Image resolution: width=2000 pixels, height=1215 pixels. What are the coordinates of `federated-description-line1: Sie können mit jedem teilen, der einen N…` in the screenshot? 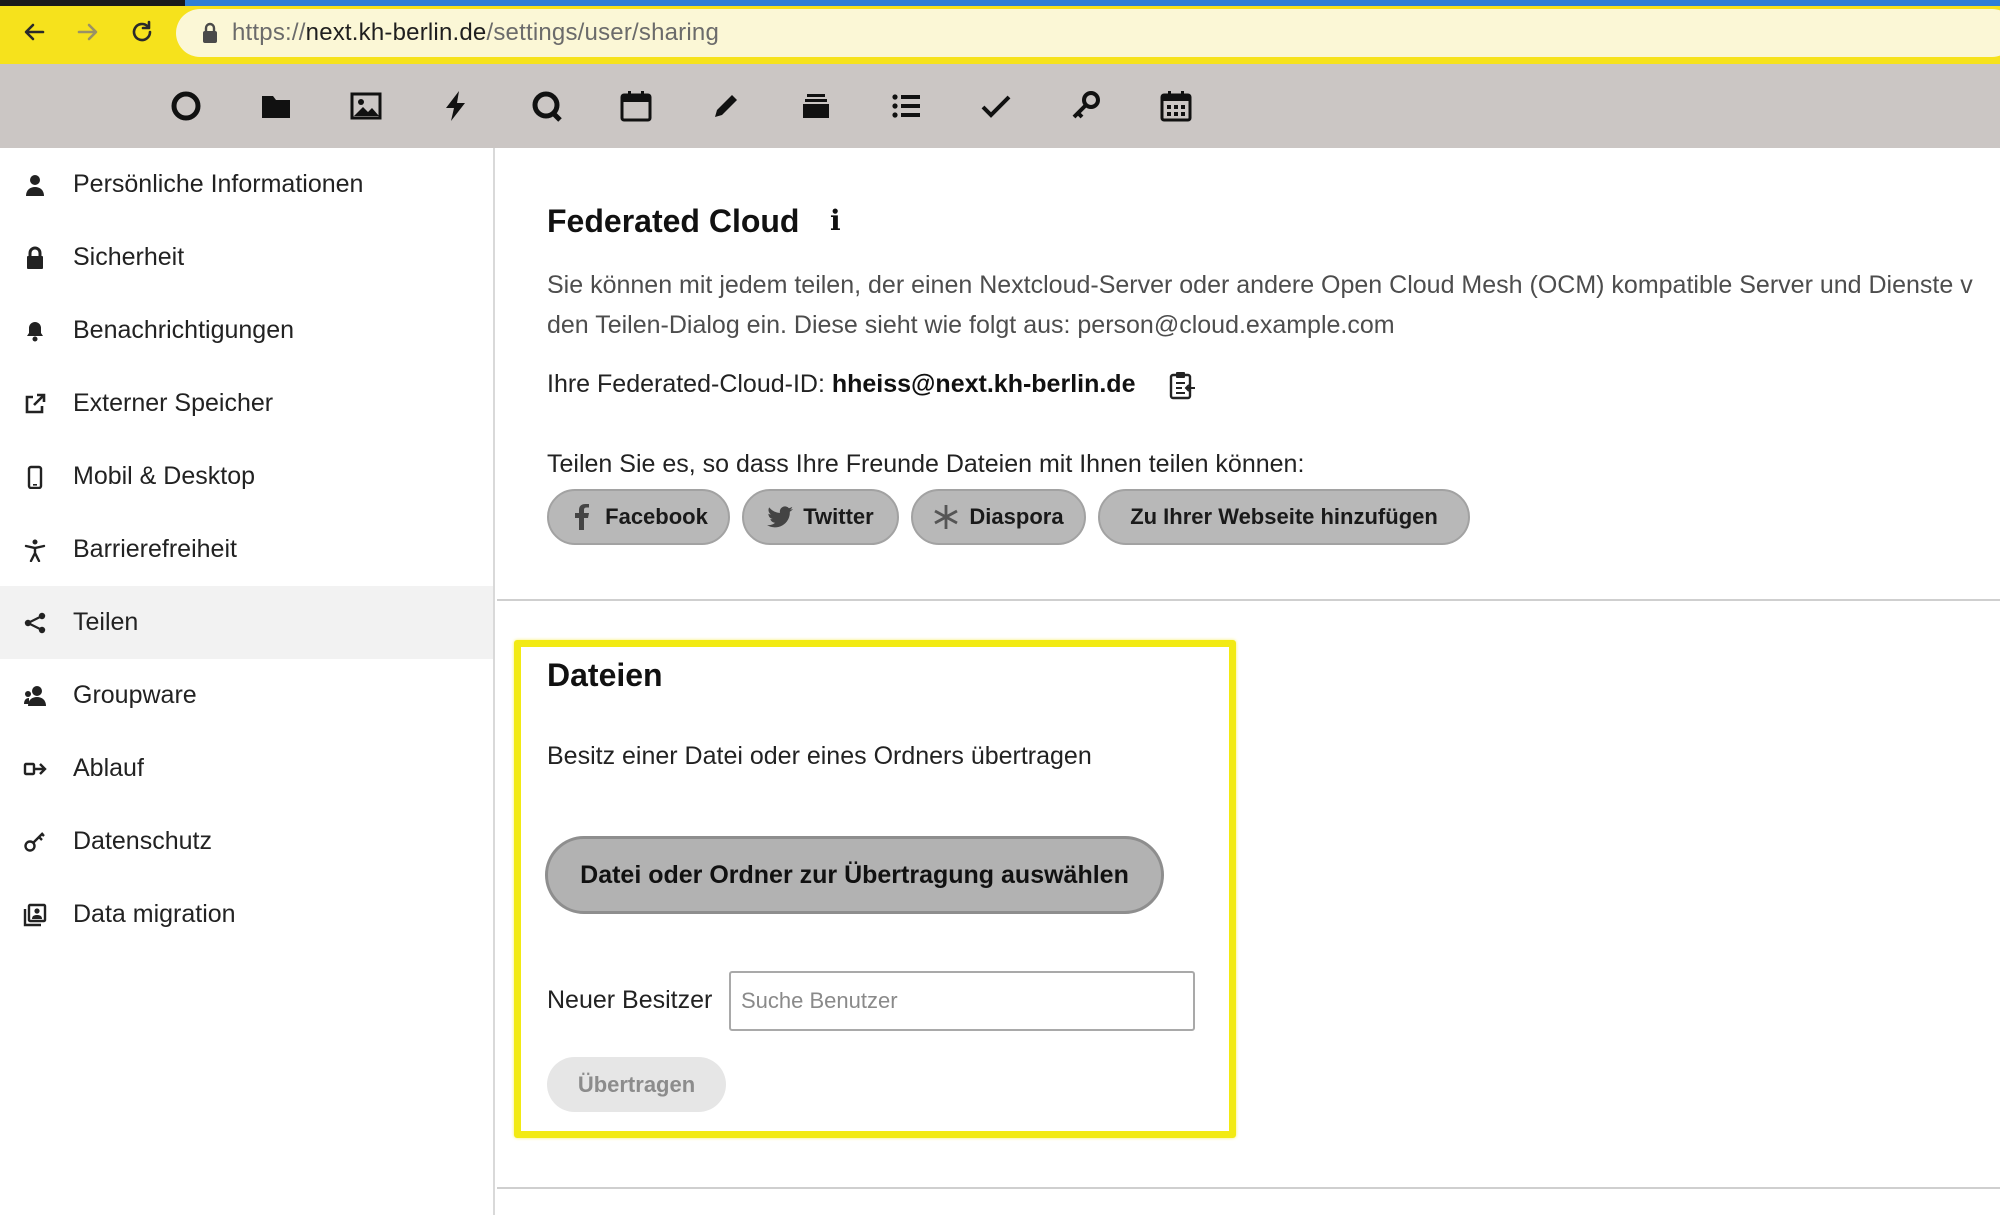 It's located at (1260, 285).